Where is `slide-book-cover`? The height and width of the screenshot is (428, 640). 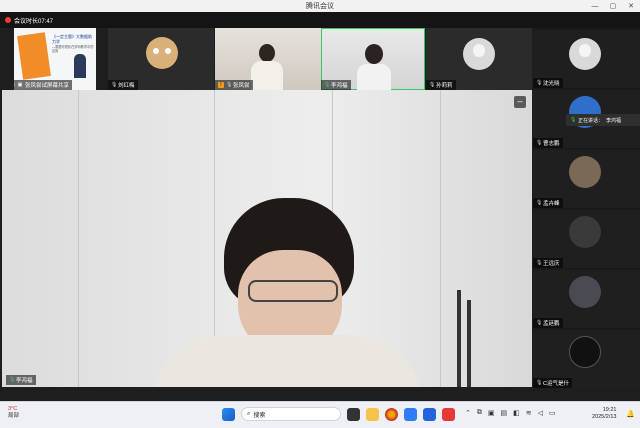
slide-book-cover is located at coordinates (34, 56).